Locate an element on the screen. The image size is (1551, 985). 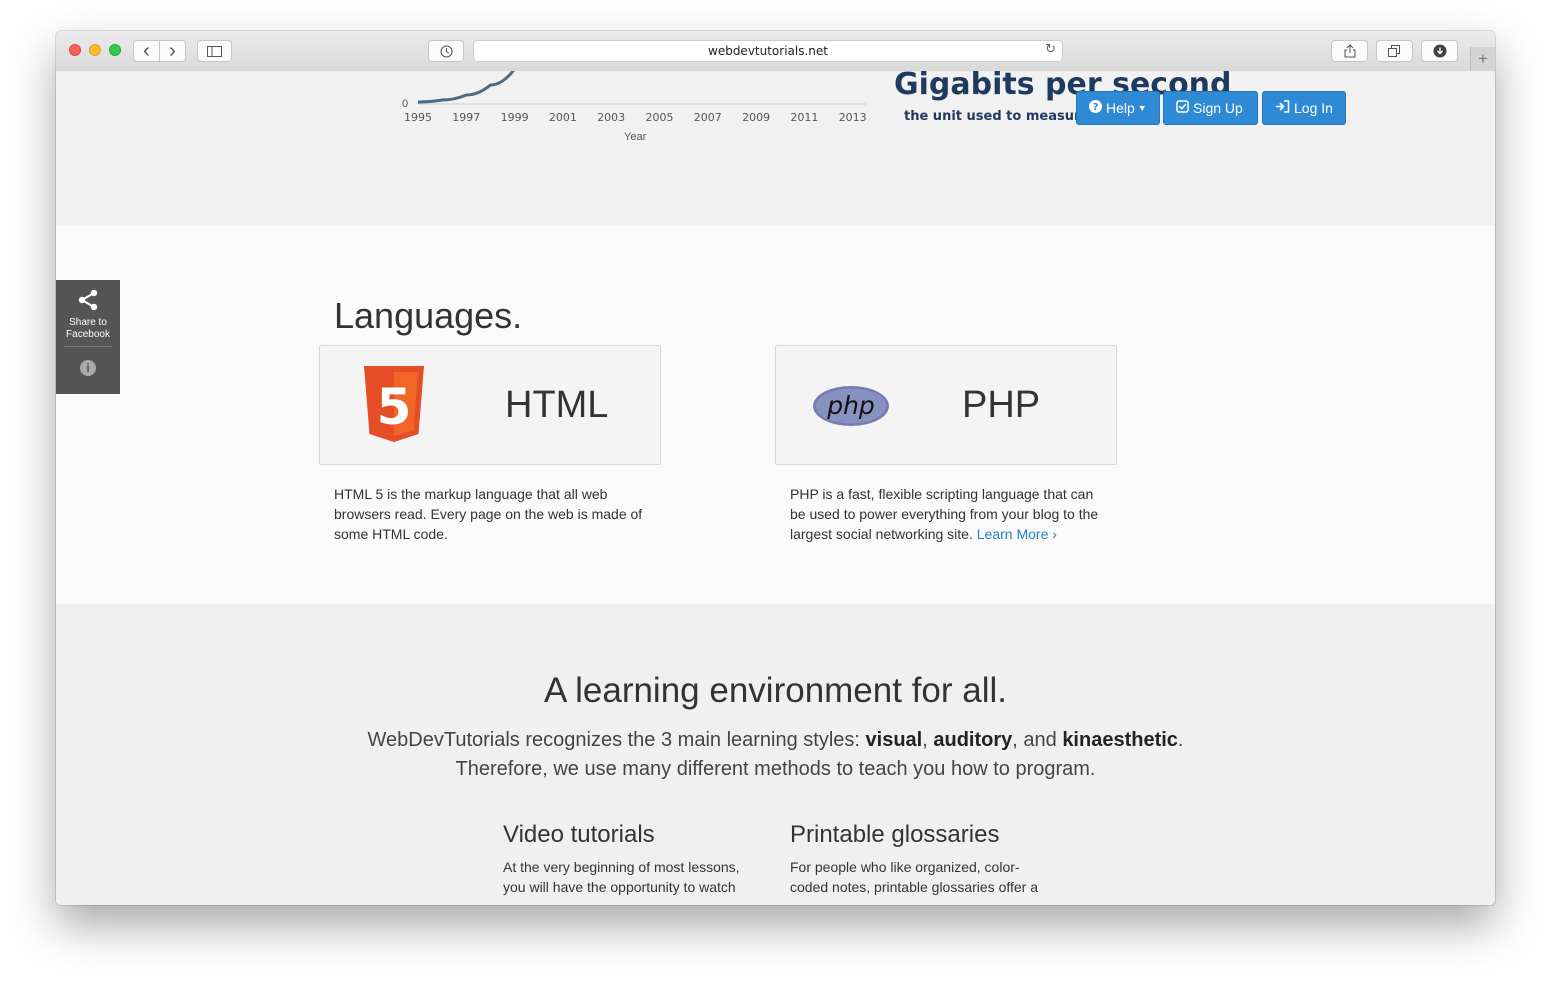
chart-x-tick: 1997 is located at coordinates (466, 117).